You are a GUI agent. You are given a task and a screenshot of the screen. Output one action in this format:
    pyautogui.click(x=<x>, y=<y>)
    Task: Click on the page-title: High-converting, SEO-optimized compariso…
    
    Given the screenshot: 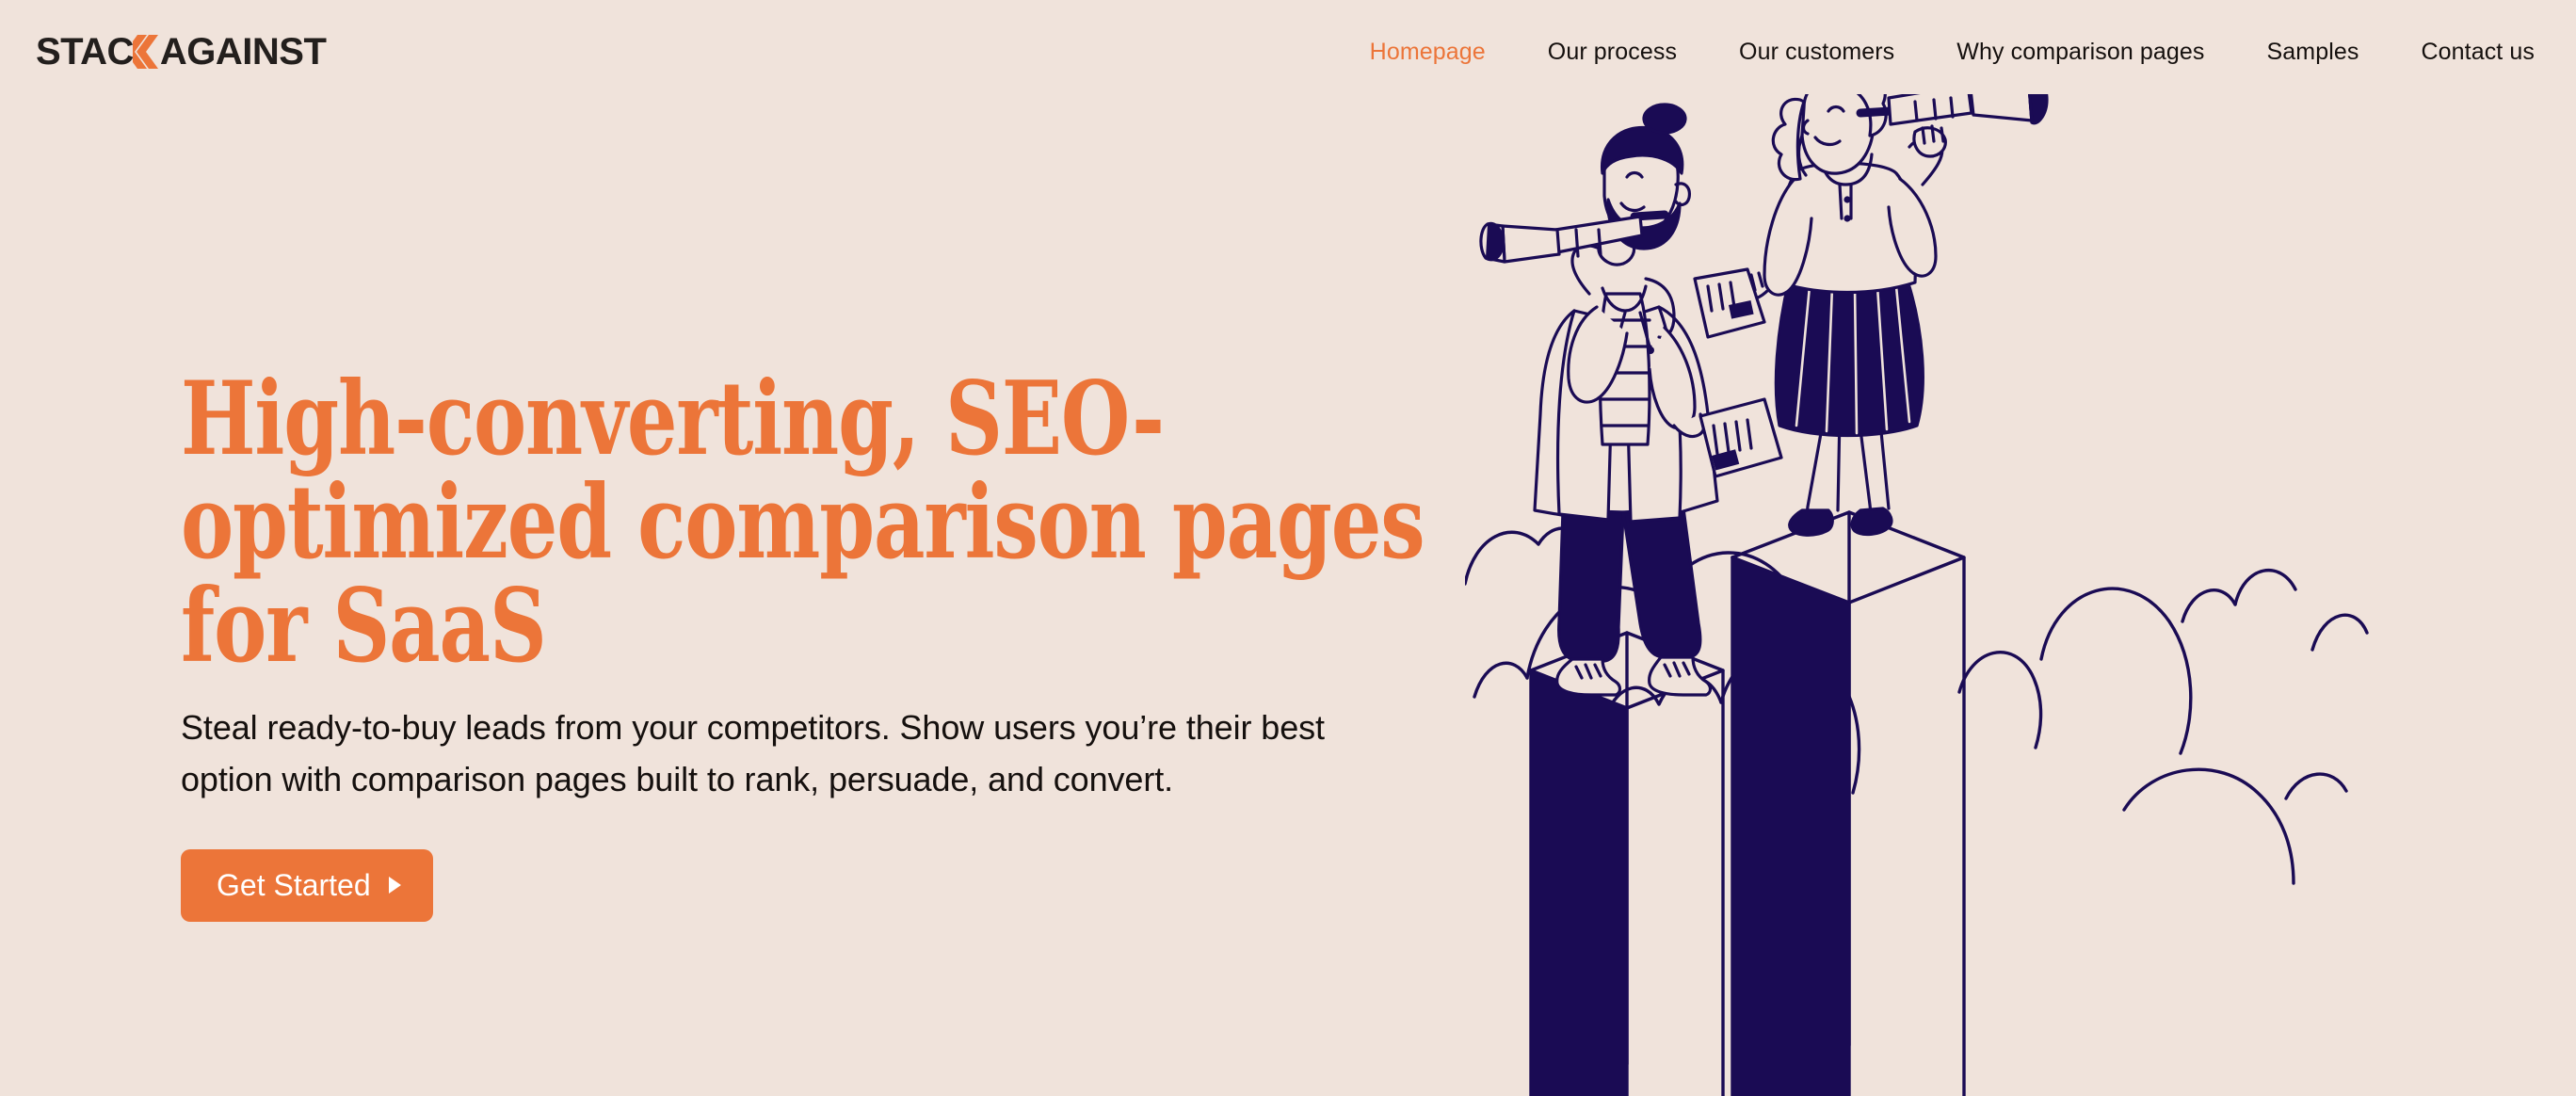 What is the action you would take?
    pyautogui.click(x=803, y=523)
    